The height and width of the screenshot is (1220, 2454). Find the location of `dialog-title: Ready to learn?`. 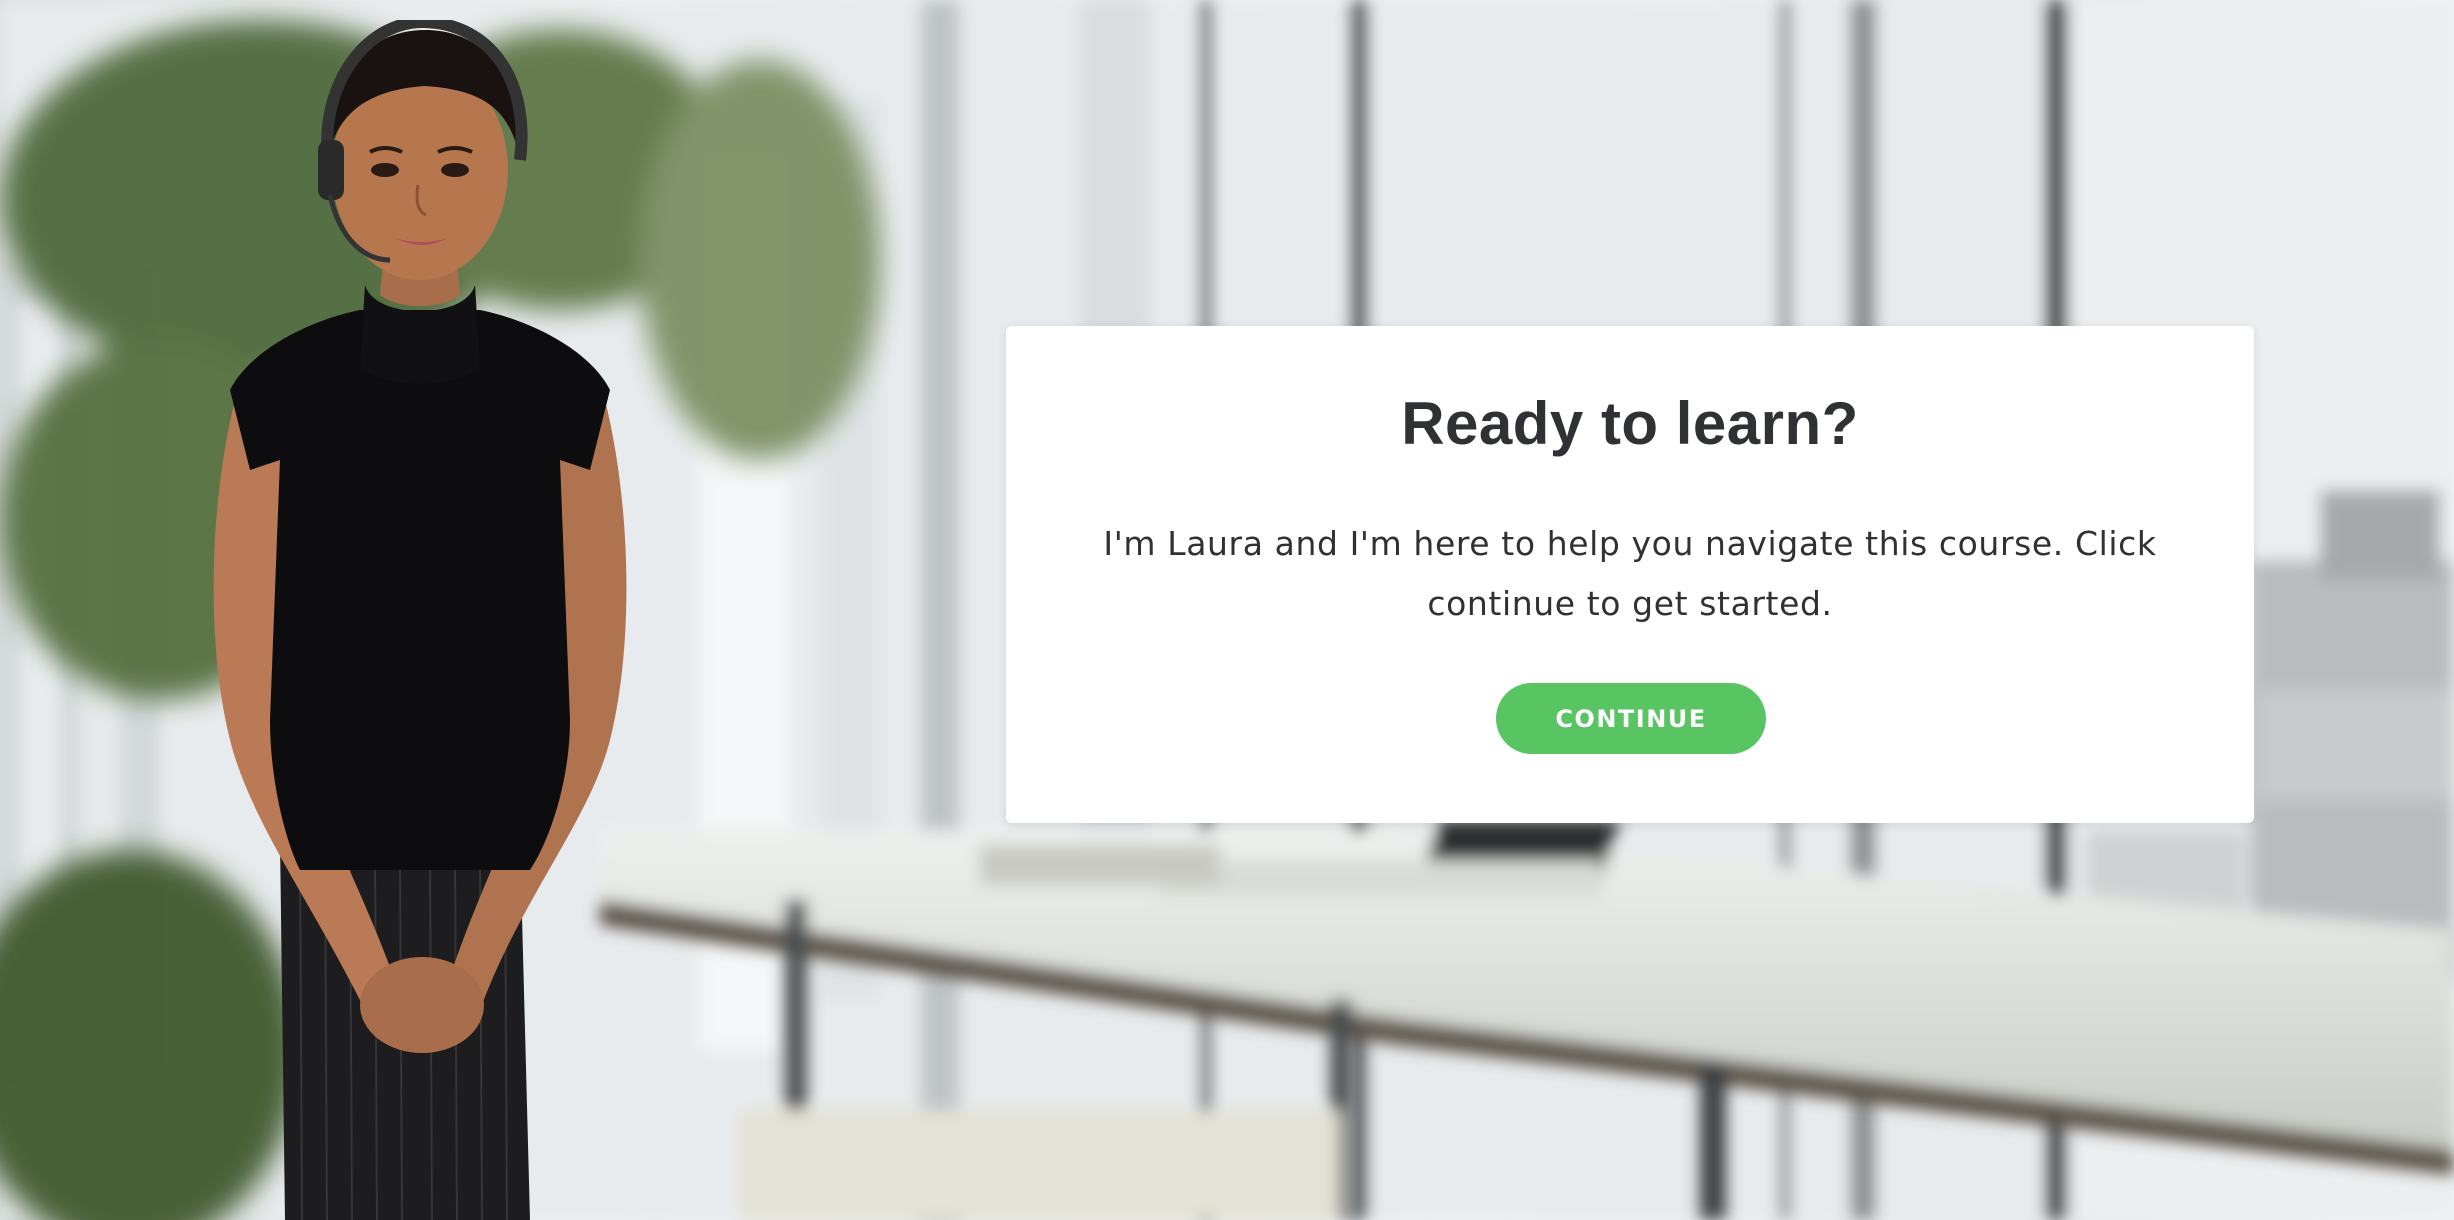

dialog-title: Ready to learn? is located at coordinates (1630, 423).